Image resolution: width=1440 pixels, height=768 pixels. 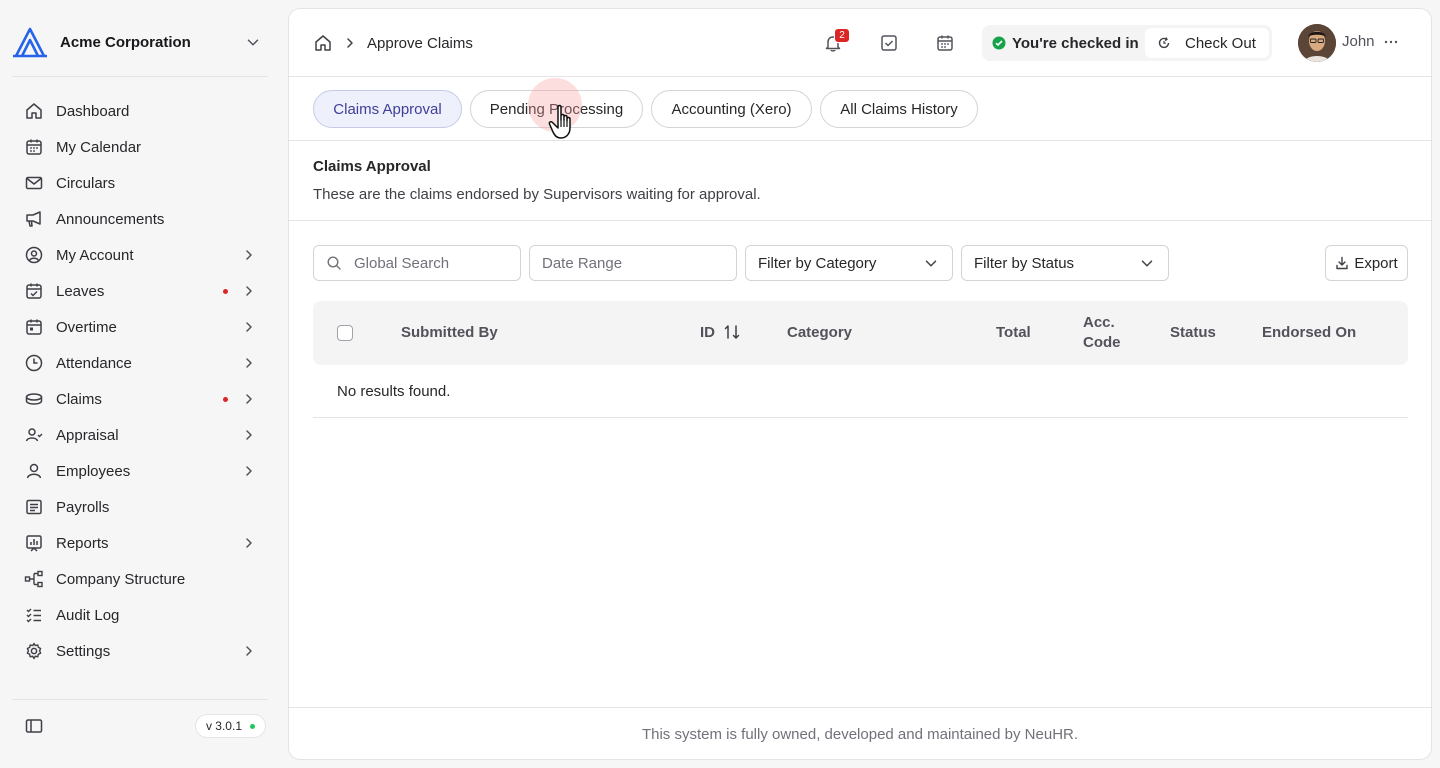 What do you see at coordinates (95, 255) in the screenshot?
I see `sidebar-item-label: My Account` at bounding box center [95, 255].